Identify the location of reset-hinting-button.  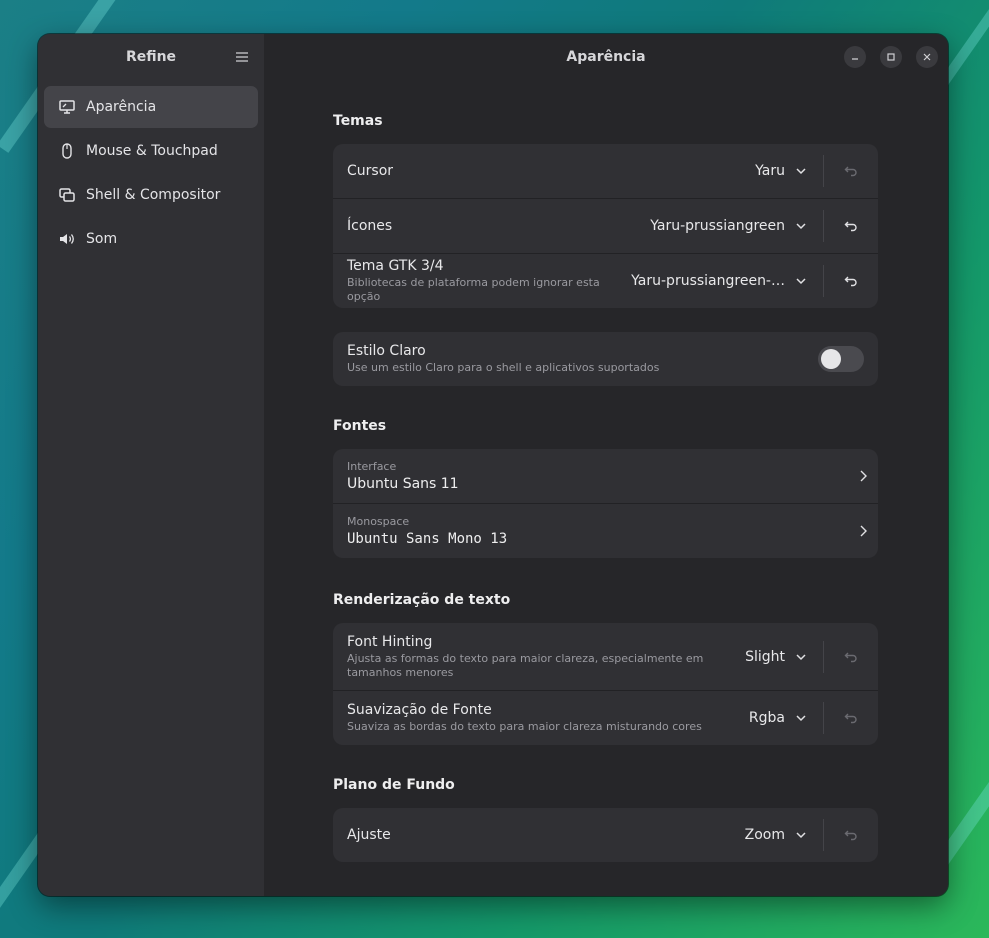
(851, 656).